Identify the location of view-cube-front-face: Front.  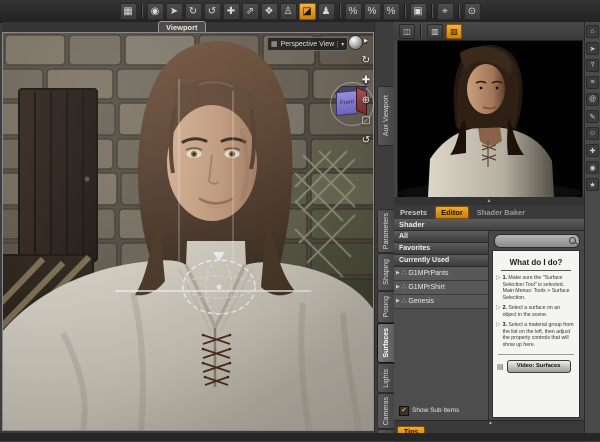
(347, 103).